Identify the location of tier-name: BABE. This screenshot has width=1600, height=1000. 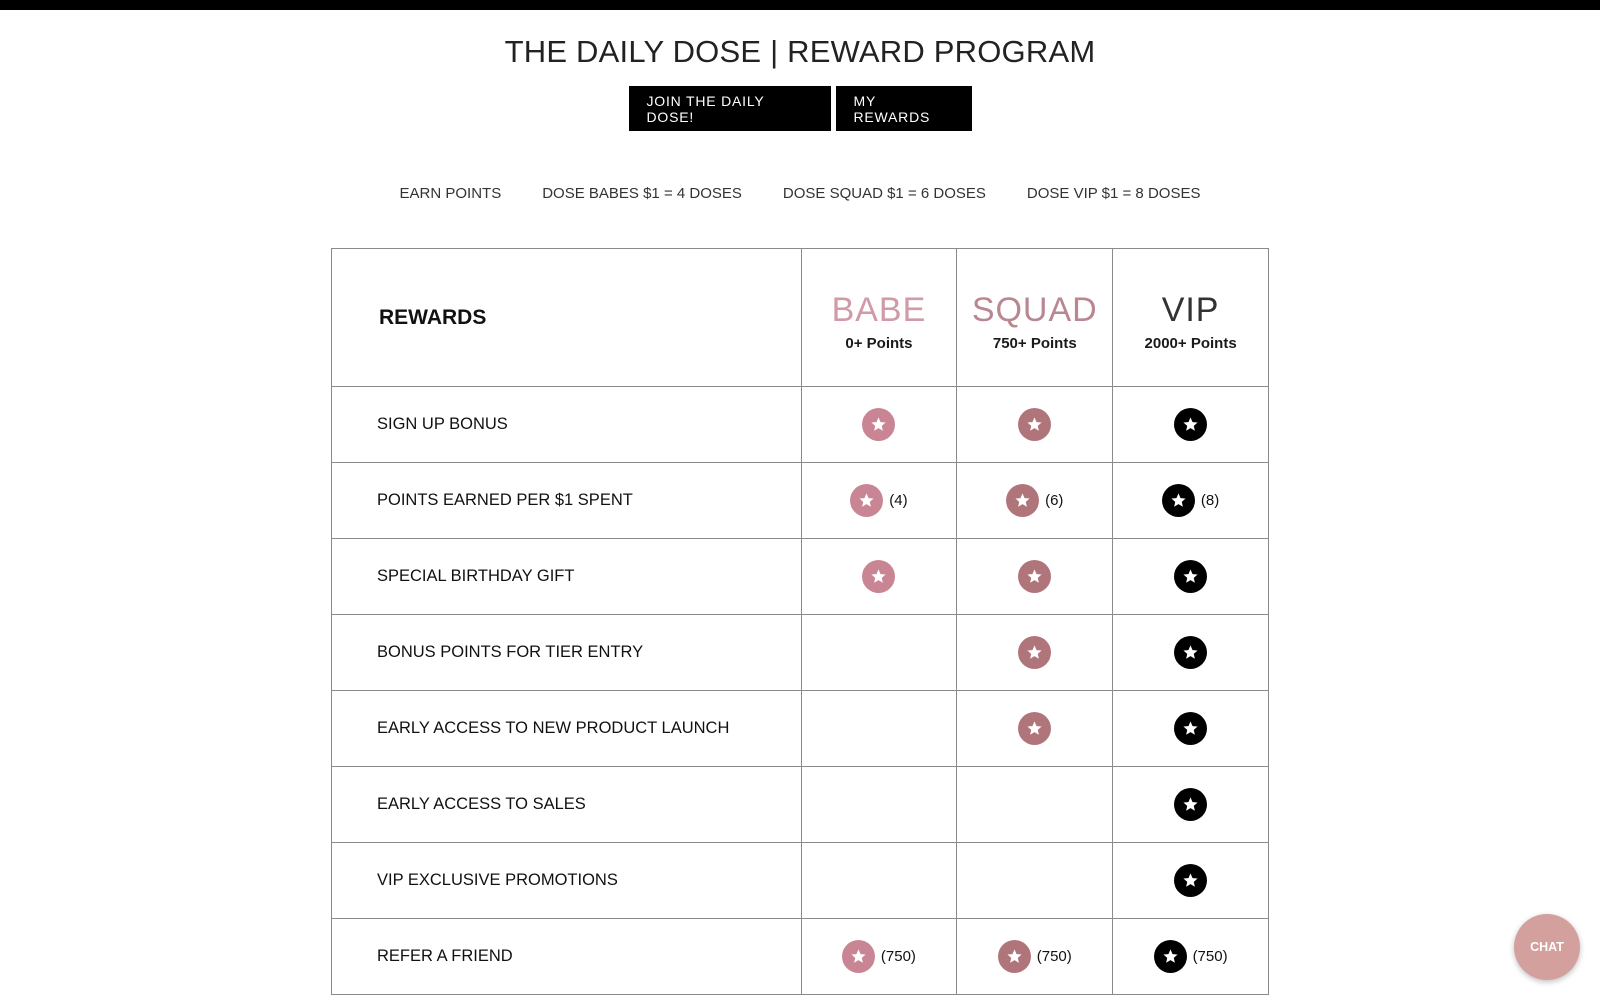
(879, 310).